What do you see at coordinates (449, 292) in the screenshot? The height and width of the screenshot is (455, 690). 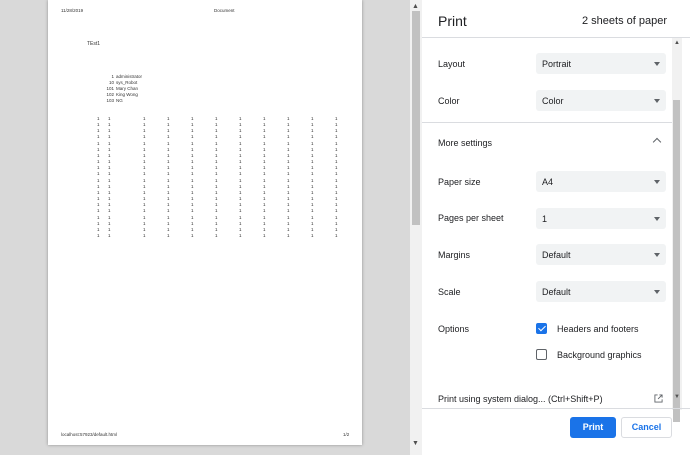 I see `scale-label: Scale` at bounding box center [449, 292].